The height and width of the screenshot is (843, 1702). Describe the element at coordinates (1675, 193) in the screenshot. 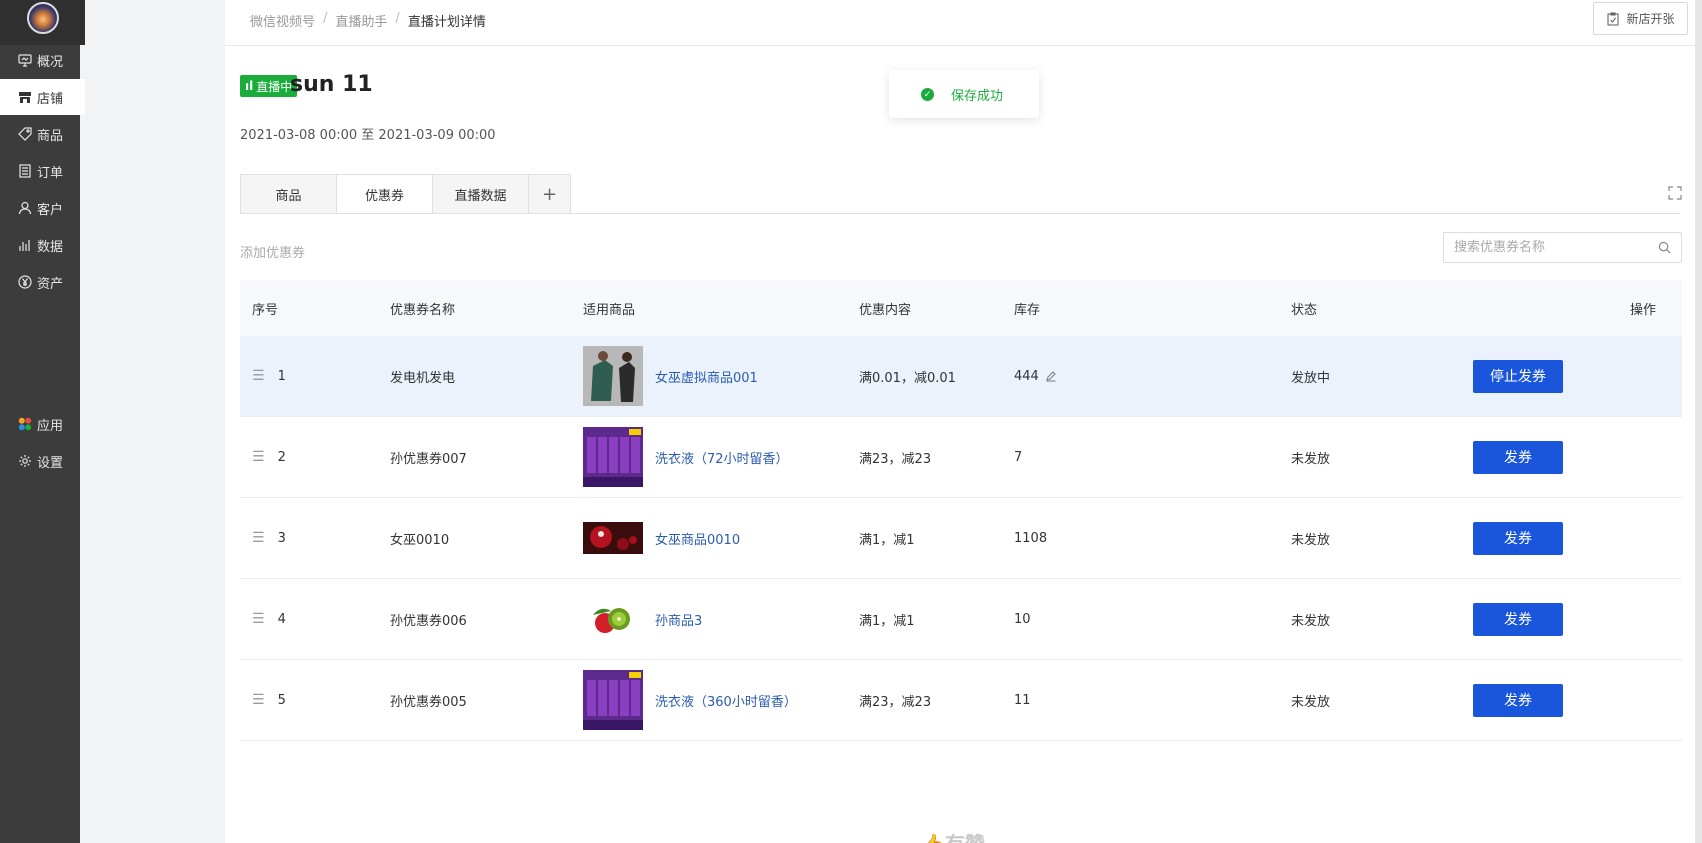

I see `fullscreen-icon` at that location.